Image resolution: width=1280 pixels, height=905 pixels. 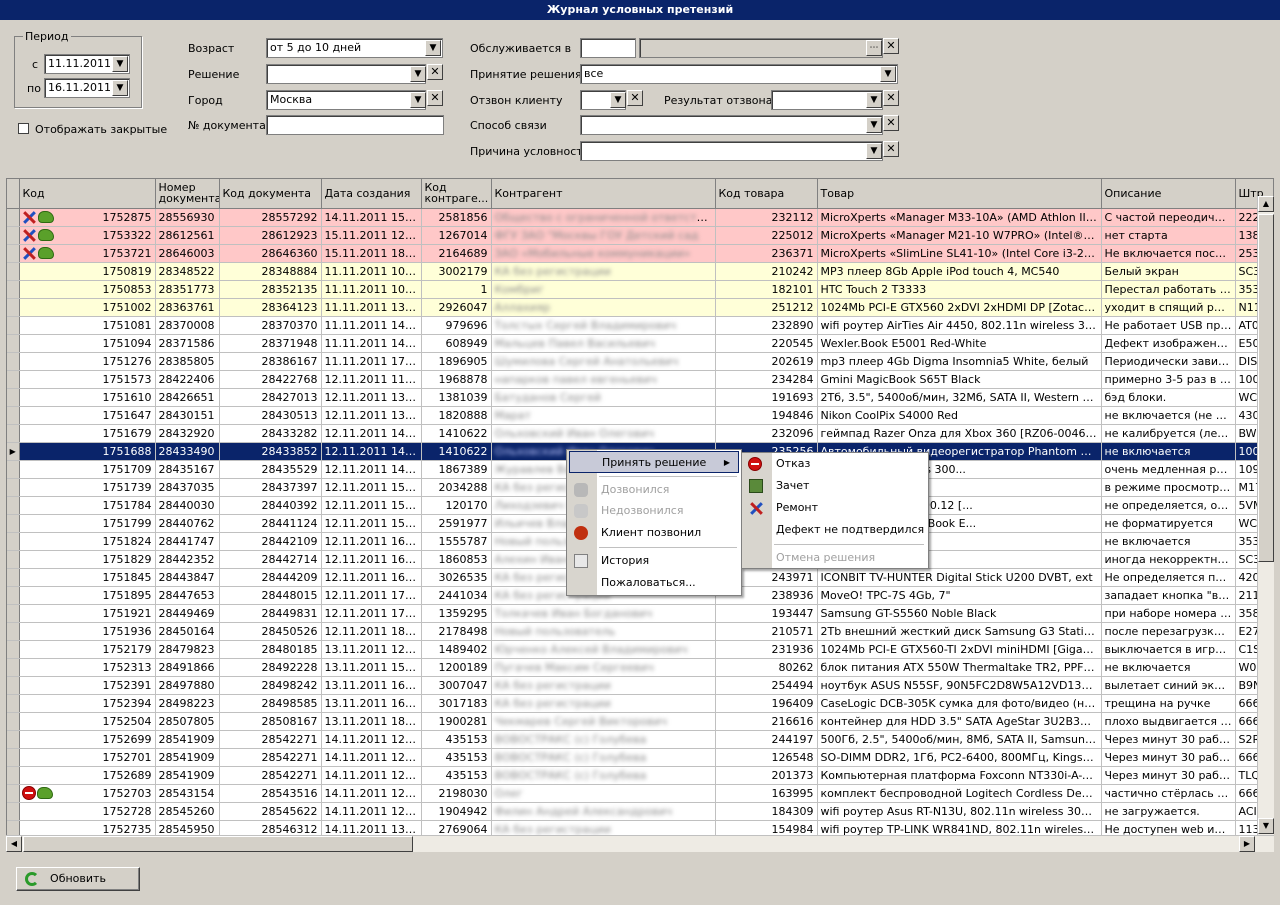 What do you see at coordinates (270, 469) in the screenshot?
I see `cell-doc-code: 28435529` at bounding box center [270, 469].